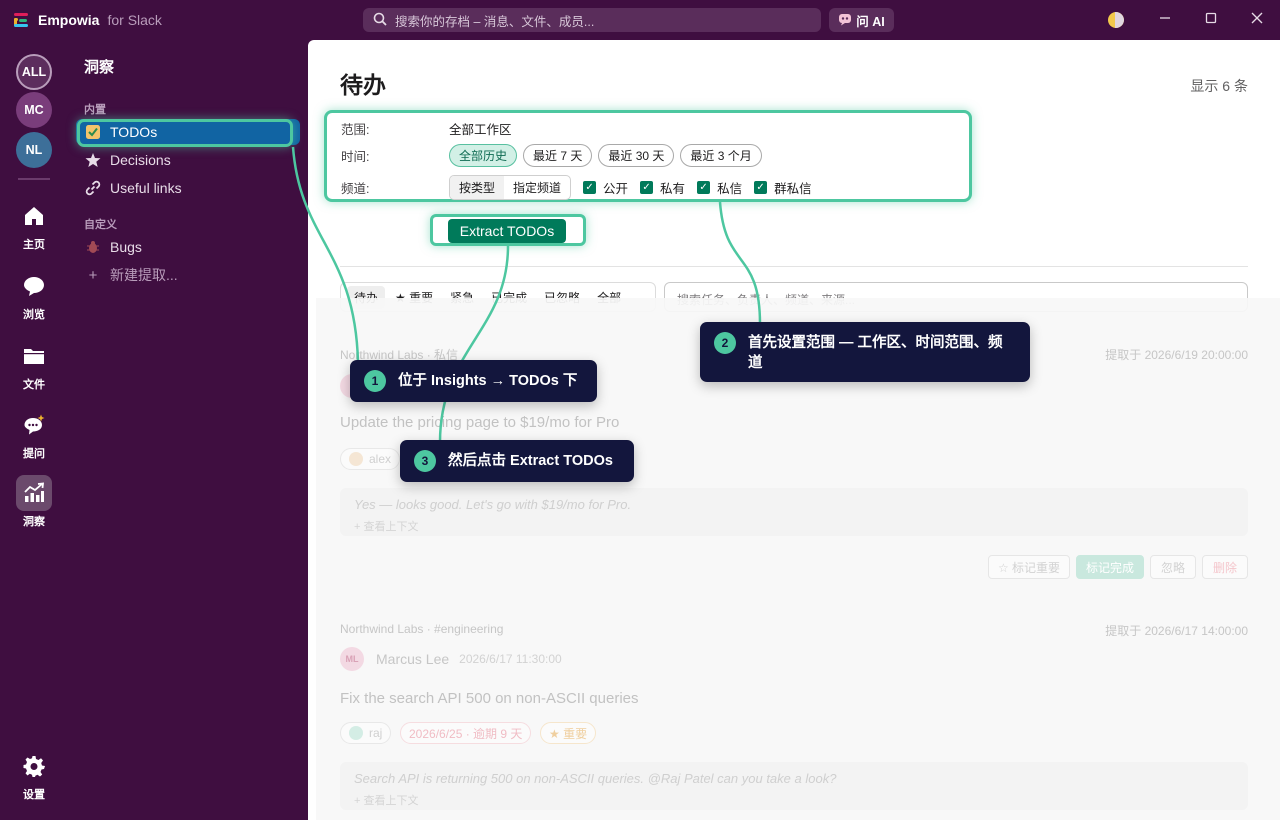  I want to click on card-1-assignee-tag: alex, so click(370, 459).